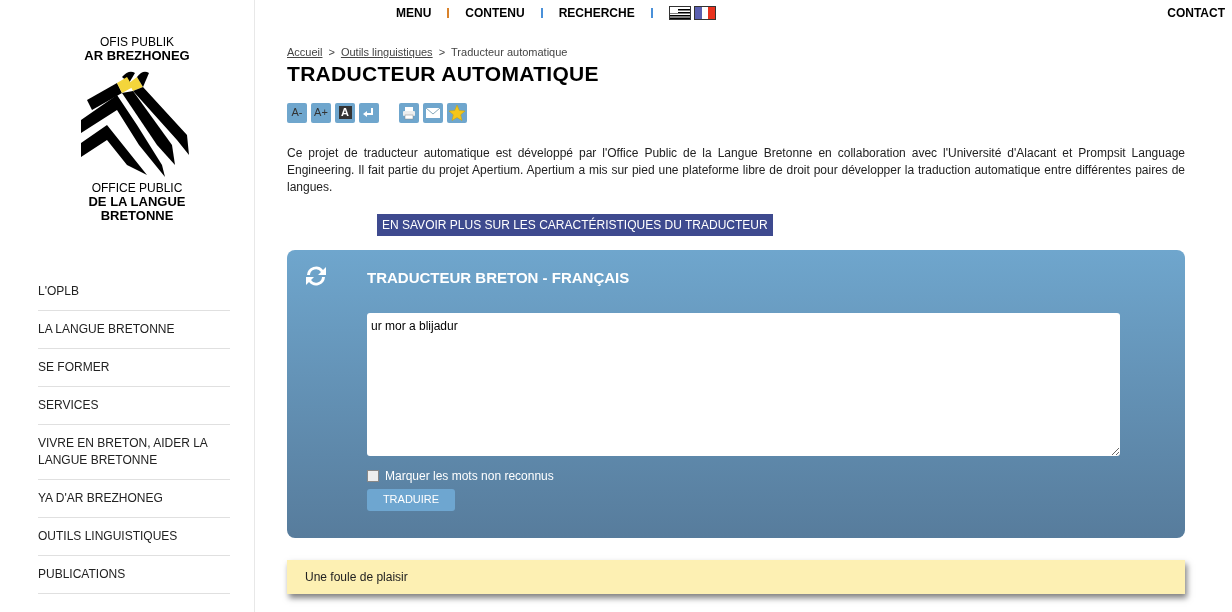  What do you see at coordinates (743, 384) in the screenshot?
I see `source-text-field: ur mor a blijadur` at bounding box center [743, 384].